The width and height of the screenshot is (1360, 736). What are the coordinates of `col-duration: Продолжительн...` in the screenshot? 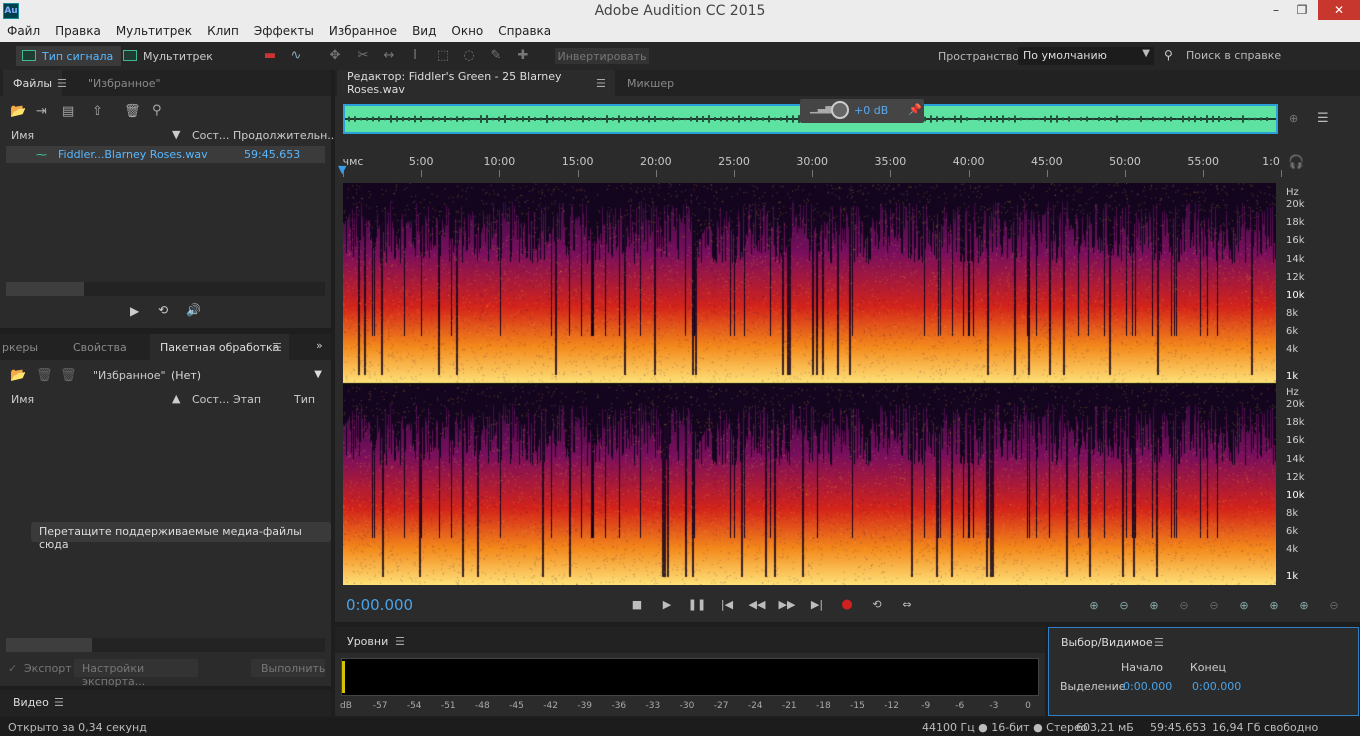 It's located at (285, 135).